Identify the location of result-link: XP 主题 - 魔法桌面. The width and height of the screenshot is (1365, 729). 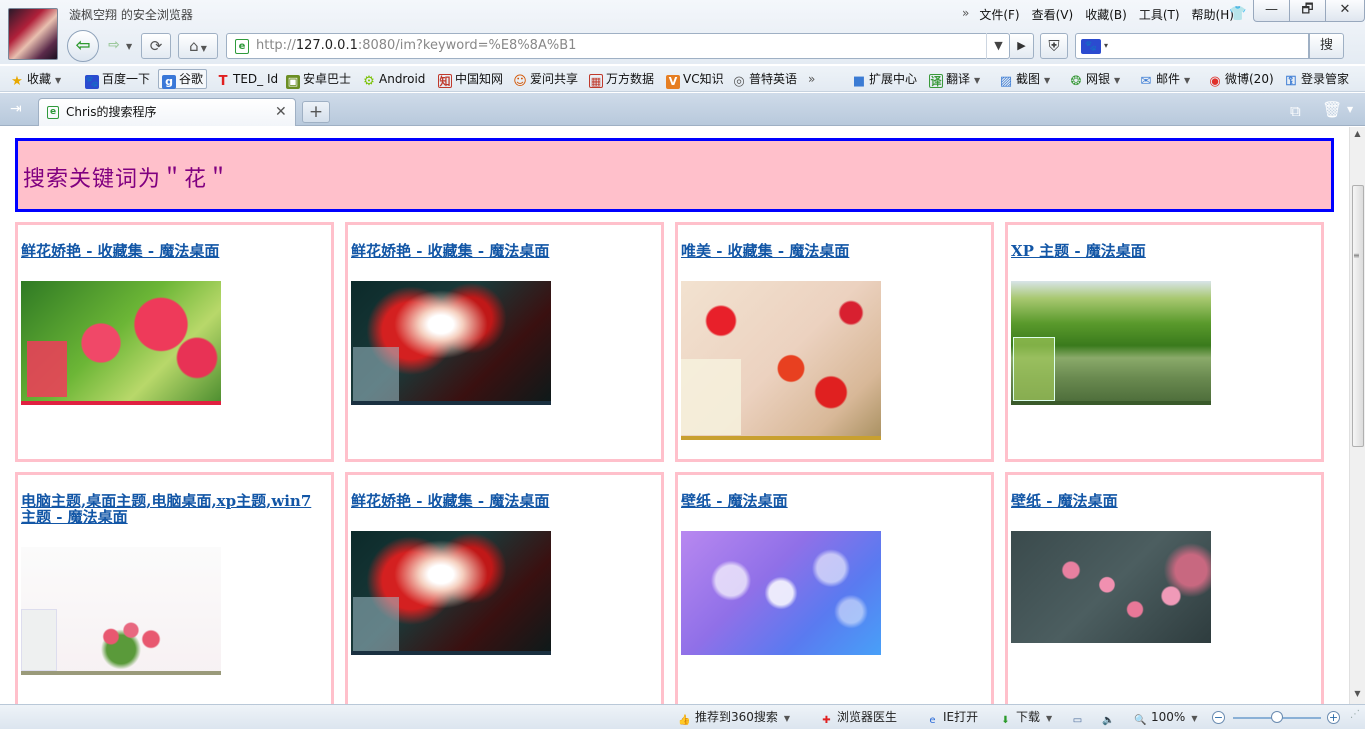
(1163, 251).